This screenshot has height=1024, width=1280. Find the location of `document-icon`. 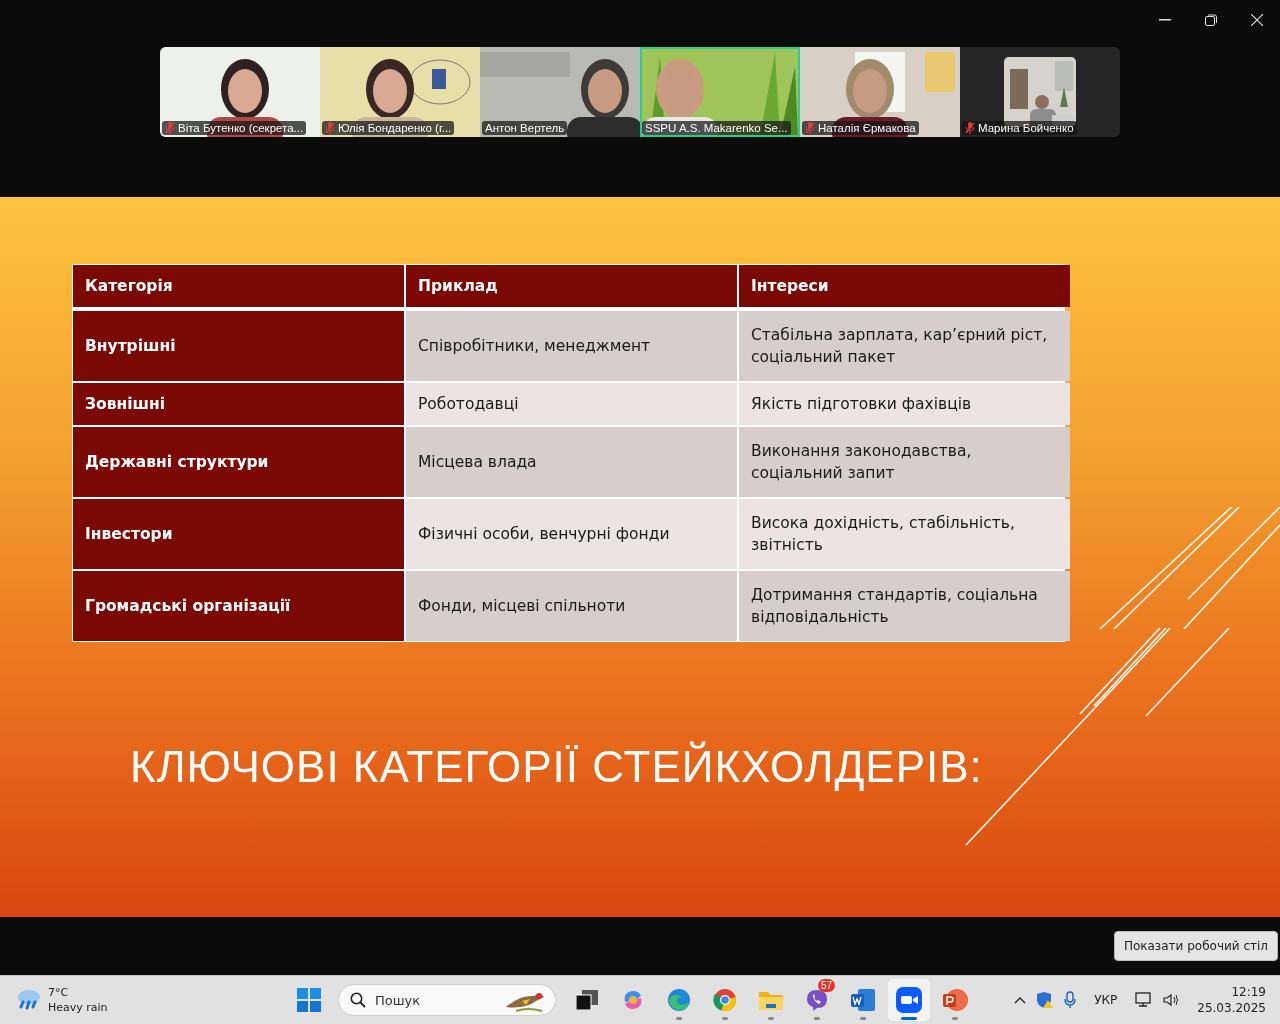

document-icon is located at coordinates (863, 1000).